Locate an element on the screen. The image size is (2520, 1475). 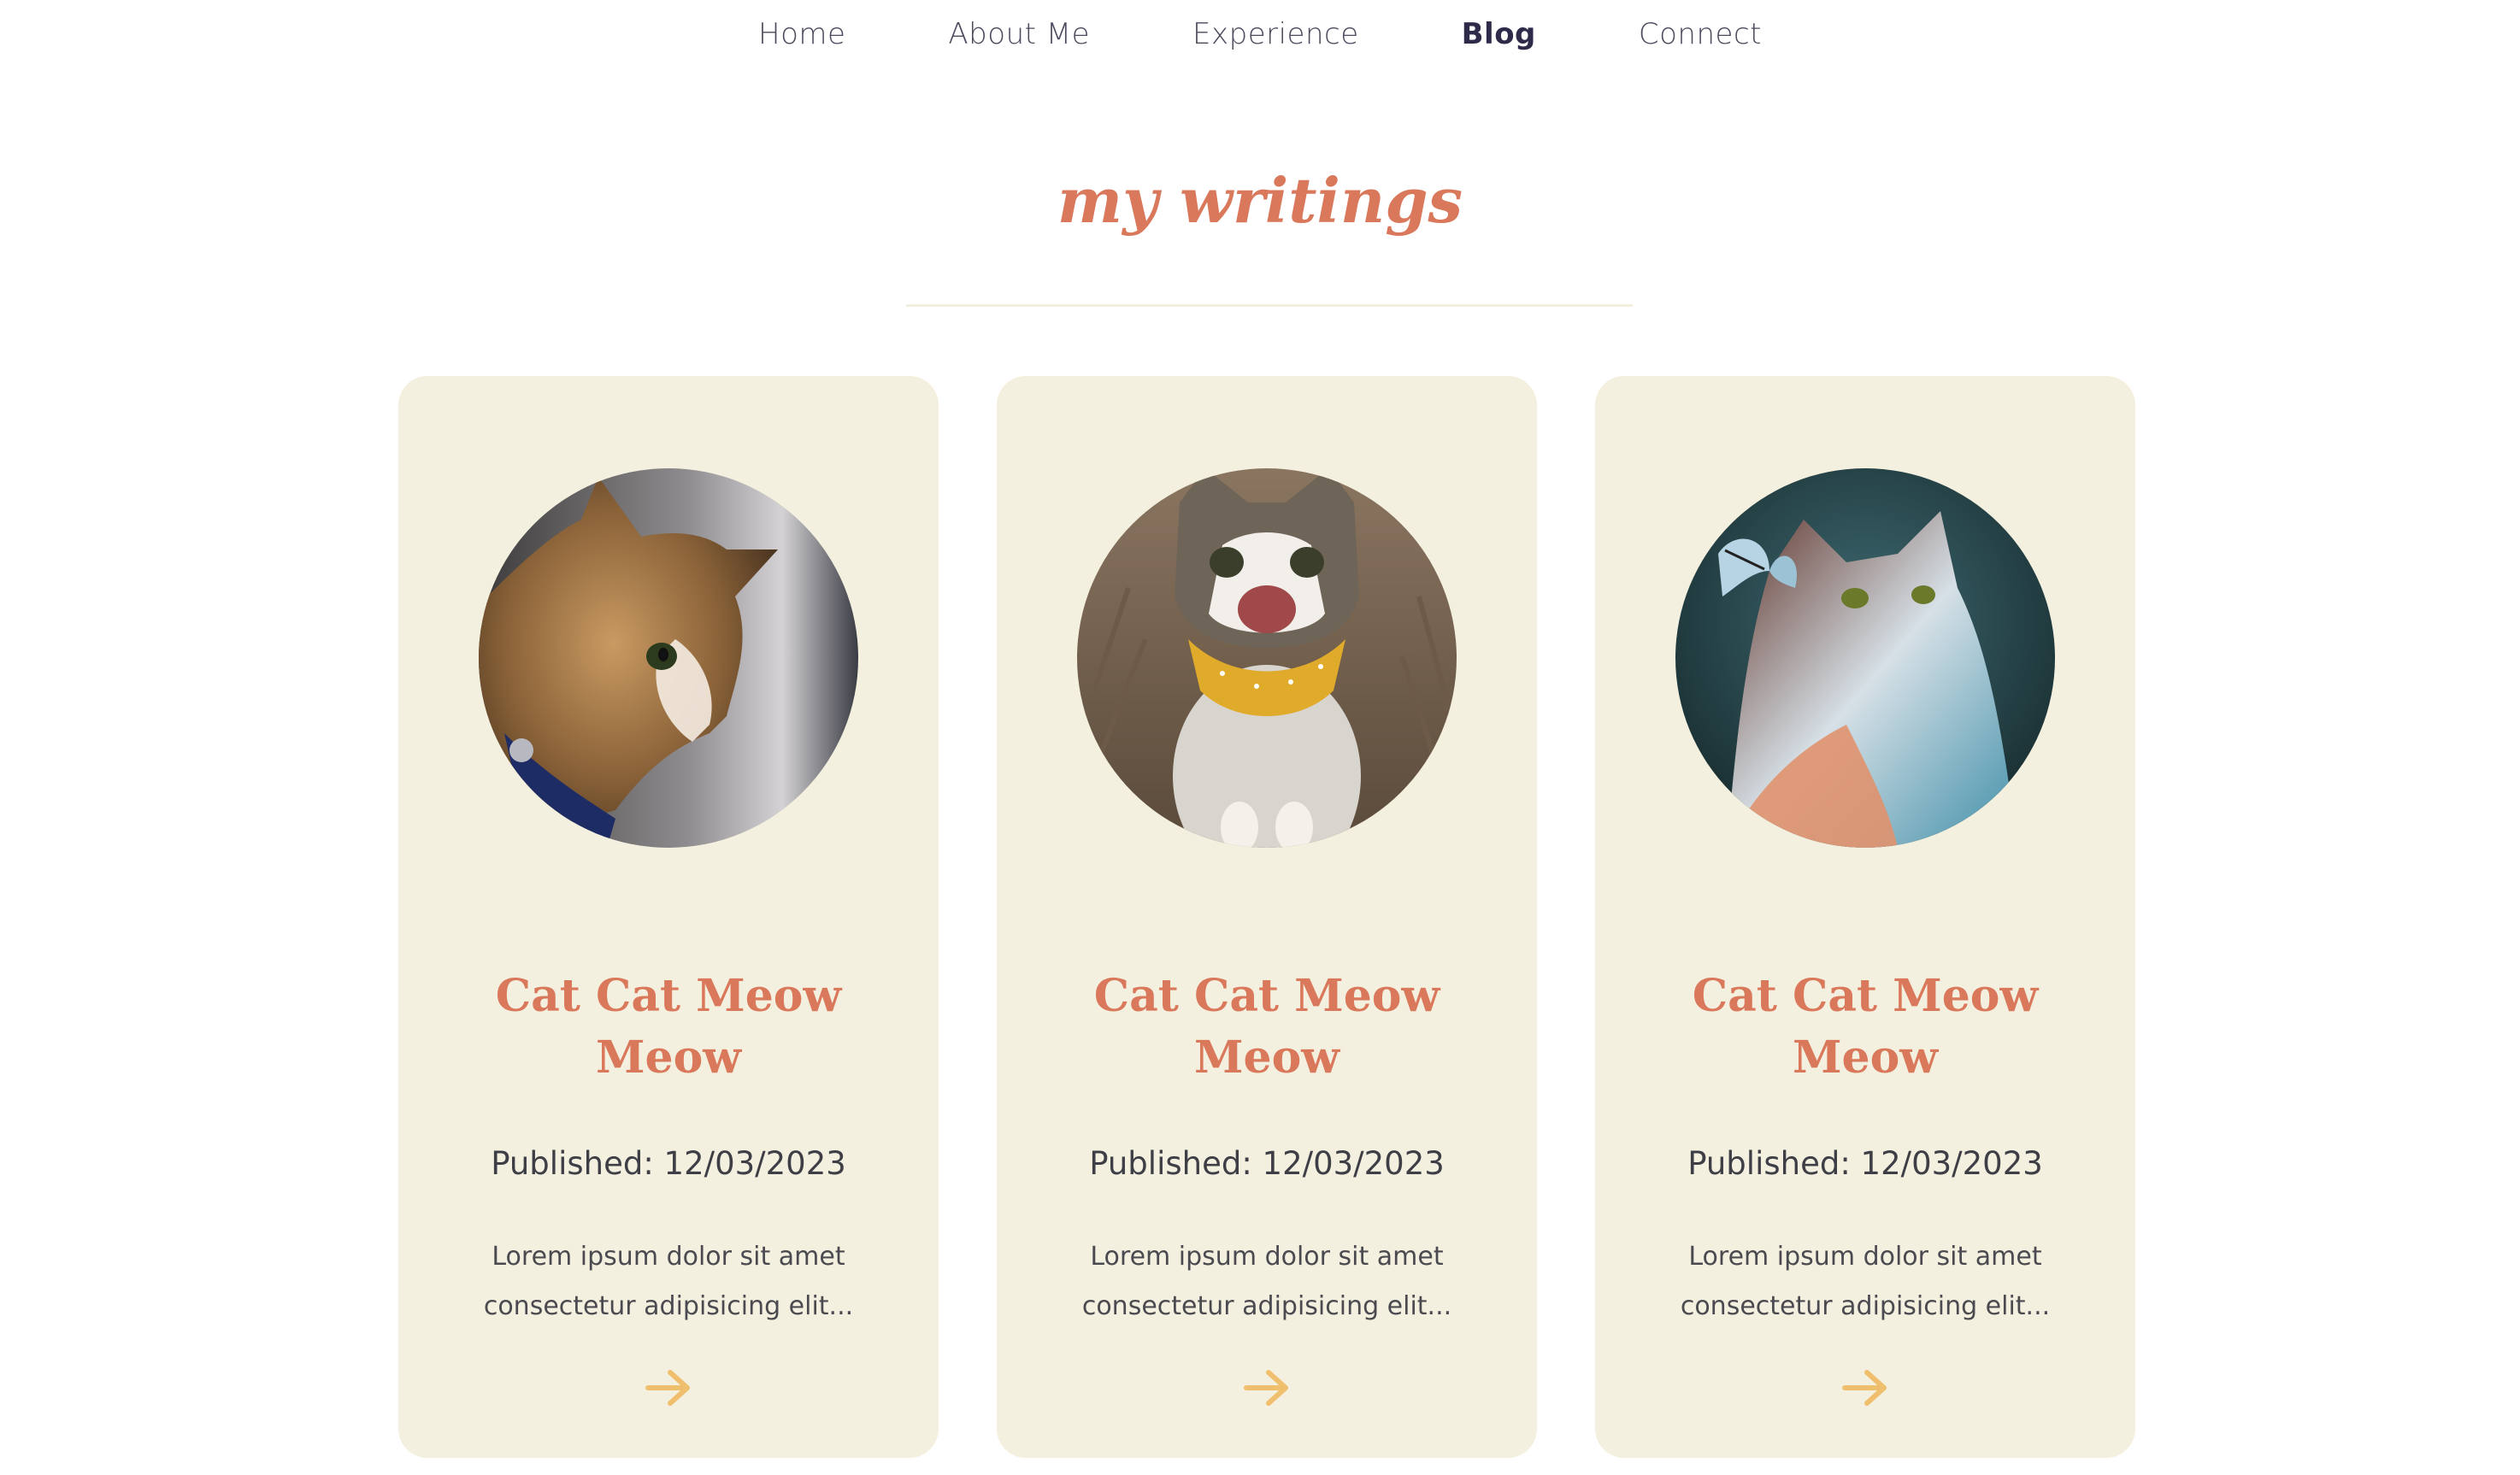
cat-photo-fluffy-butterfly-icon is located at coordinates (1865, 658).